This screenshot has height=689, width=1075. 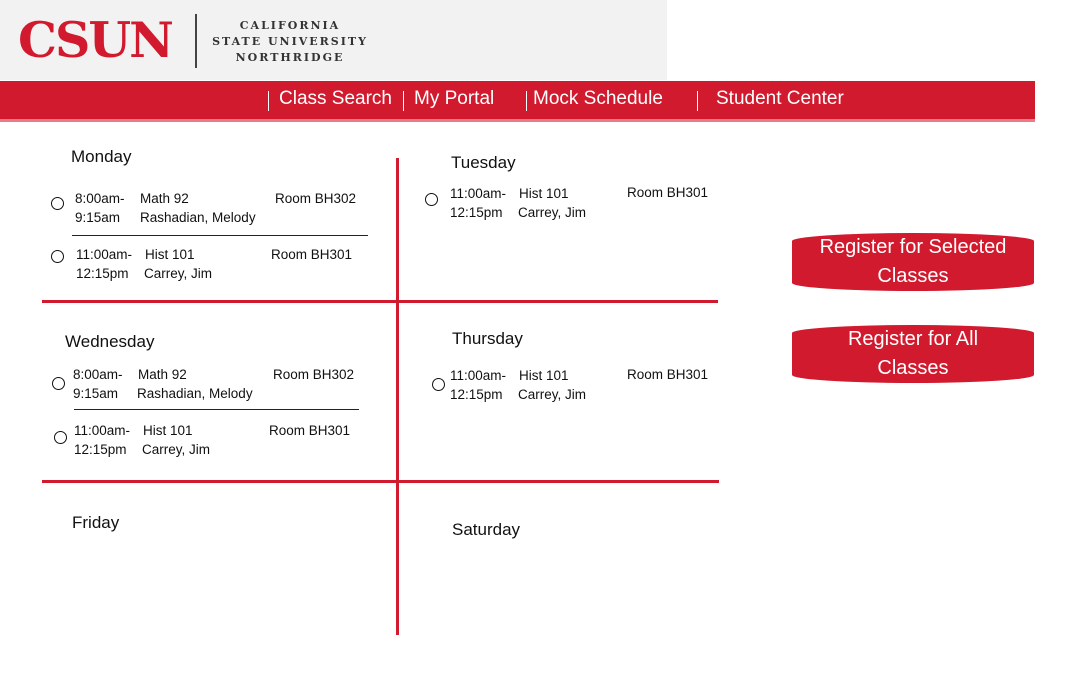 I want to click on grid-horizontal-divider-bottom, so click(x=380, y=481).